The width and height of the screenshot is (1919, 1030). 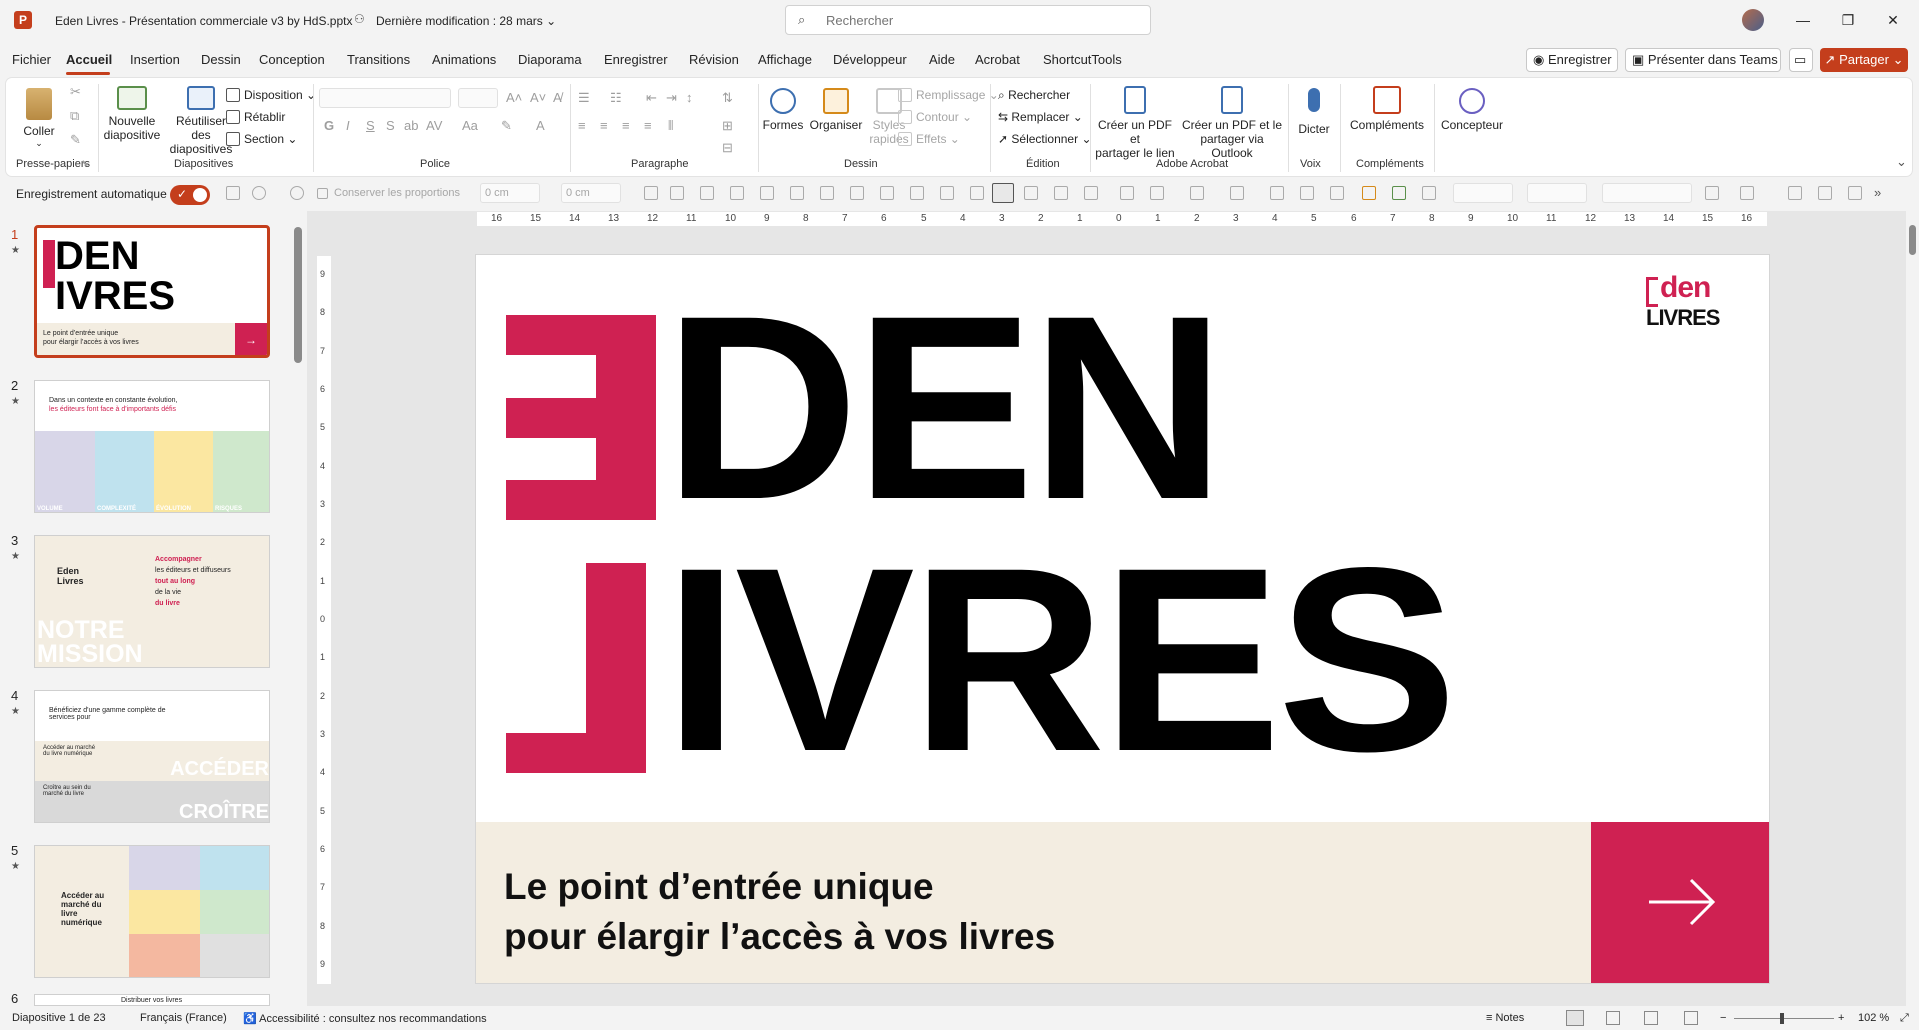 What do you see at coordinates (651, 98) in the screenshot?
I see `decrease-indent-icon: ⇤` at bounding box center [651, 98].